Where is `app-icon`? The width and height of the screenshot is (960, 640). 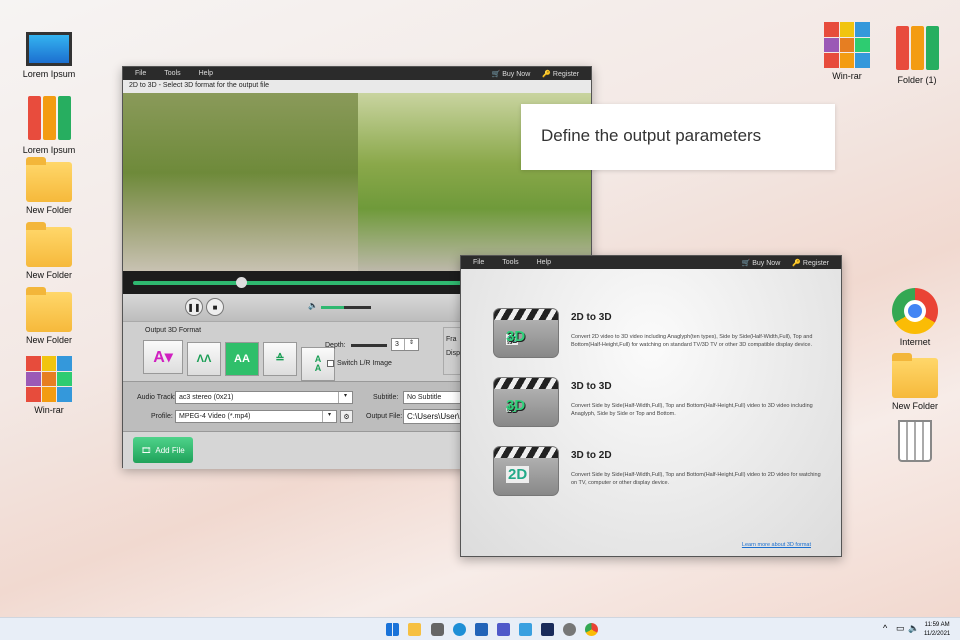 app-icon is located at coordinates (547, 629).